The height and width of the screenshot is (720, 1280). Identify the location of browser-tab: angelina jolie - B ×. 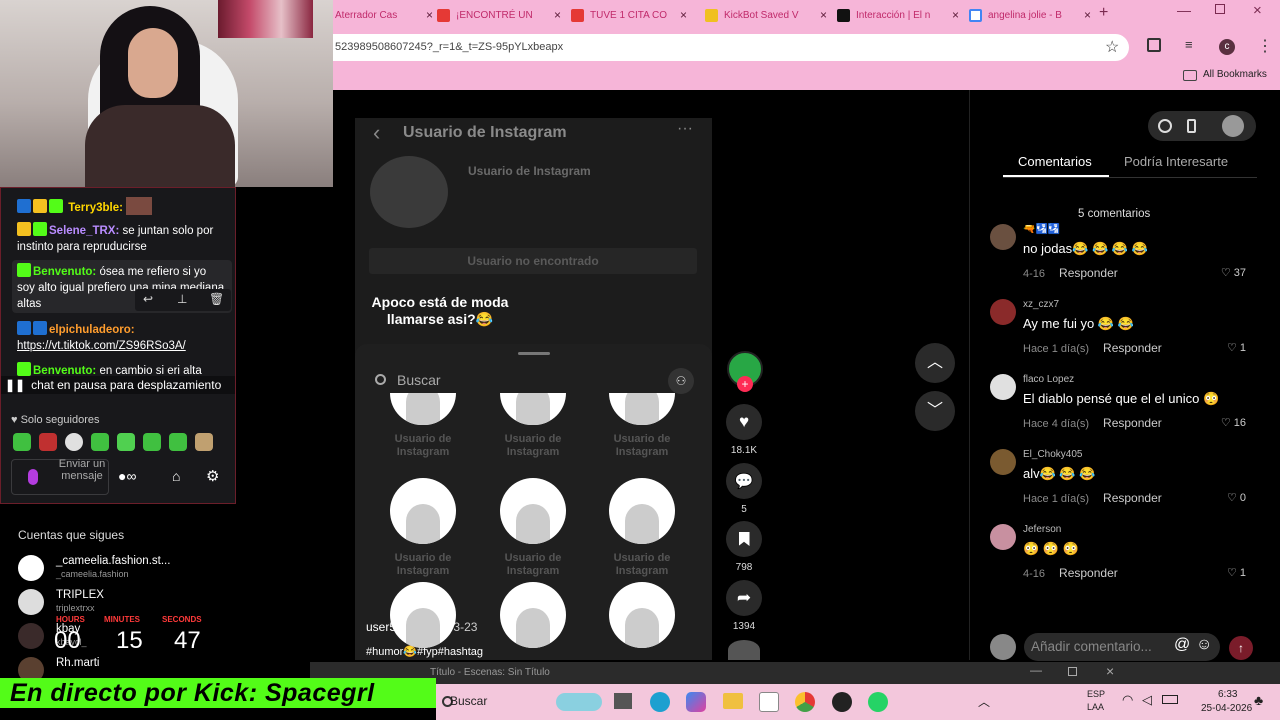
(1030, 15).